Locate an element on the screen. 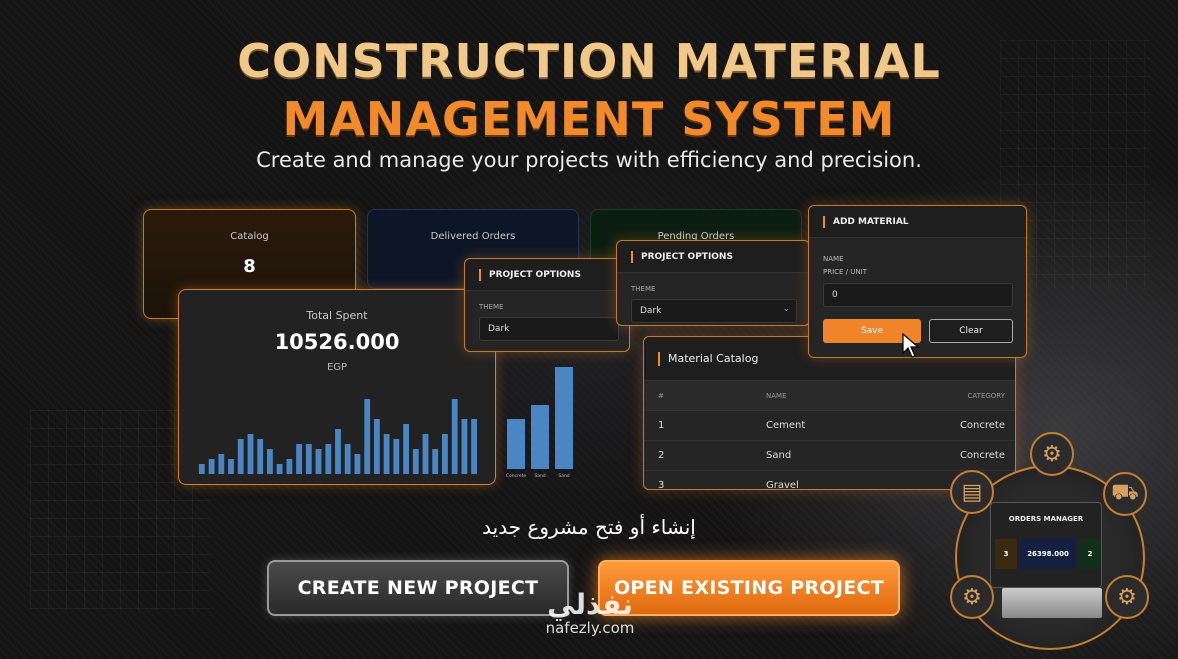  clear-button: Clear is located at coordinates (971, 331).